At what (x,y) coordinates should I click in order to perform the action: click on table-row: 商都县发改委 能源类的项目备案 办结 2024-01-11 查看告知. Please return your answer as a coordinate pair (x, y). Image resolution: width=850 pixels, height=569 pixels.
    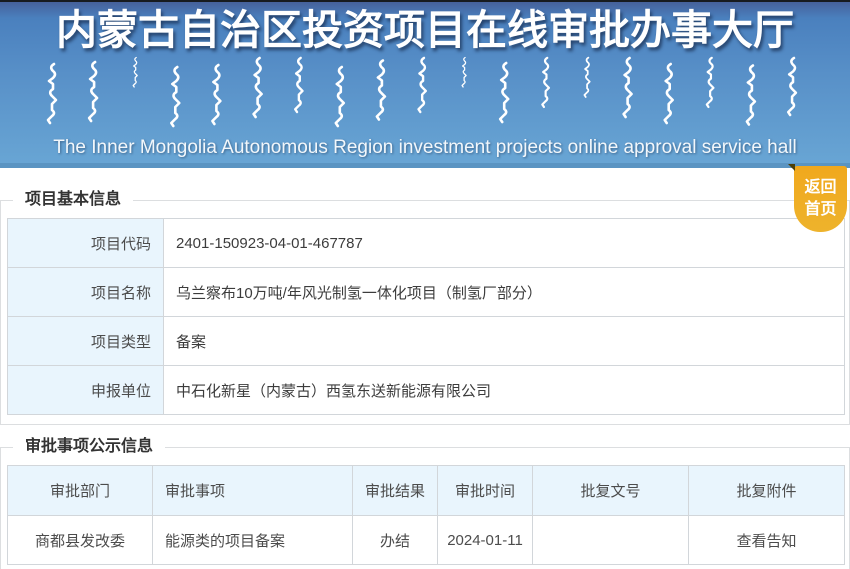
    Looking at the image, I should click on (426, 540).